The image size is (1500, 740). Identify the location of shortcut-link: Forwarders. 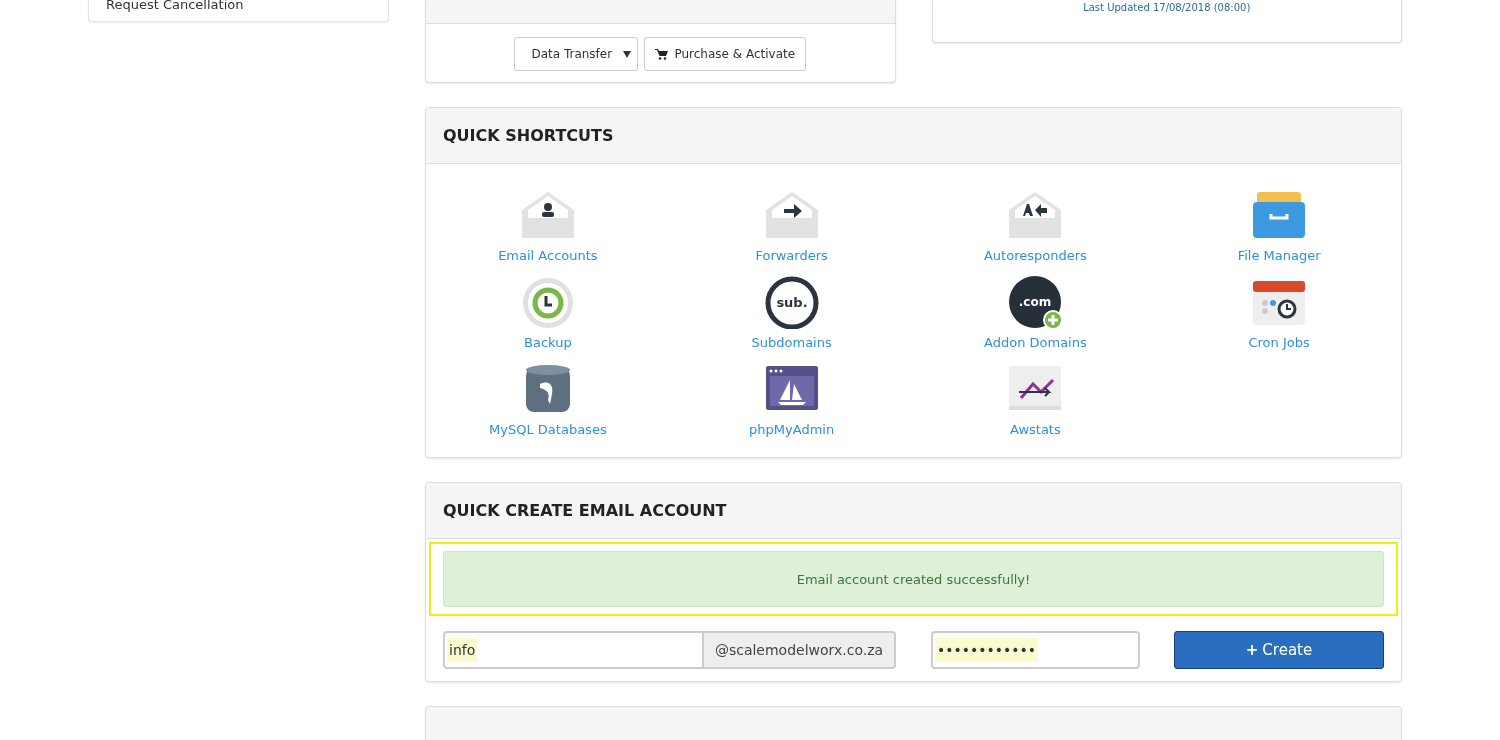
(791, 255).